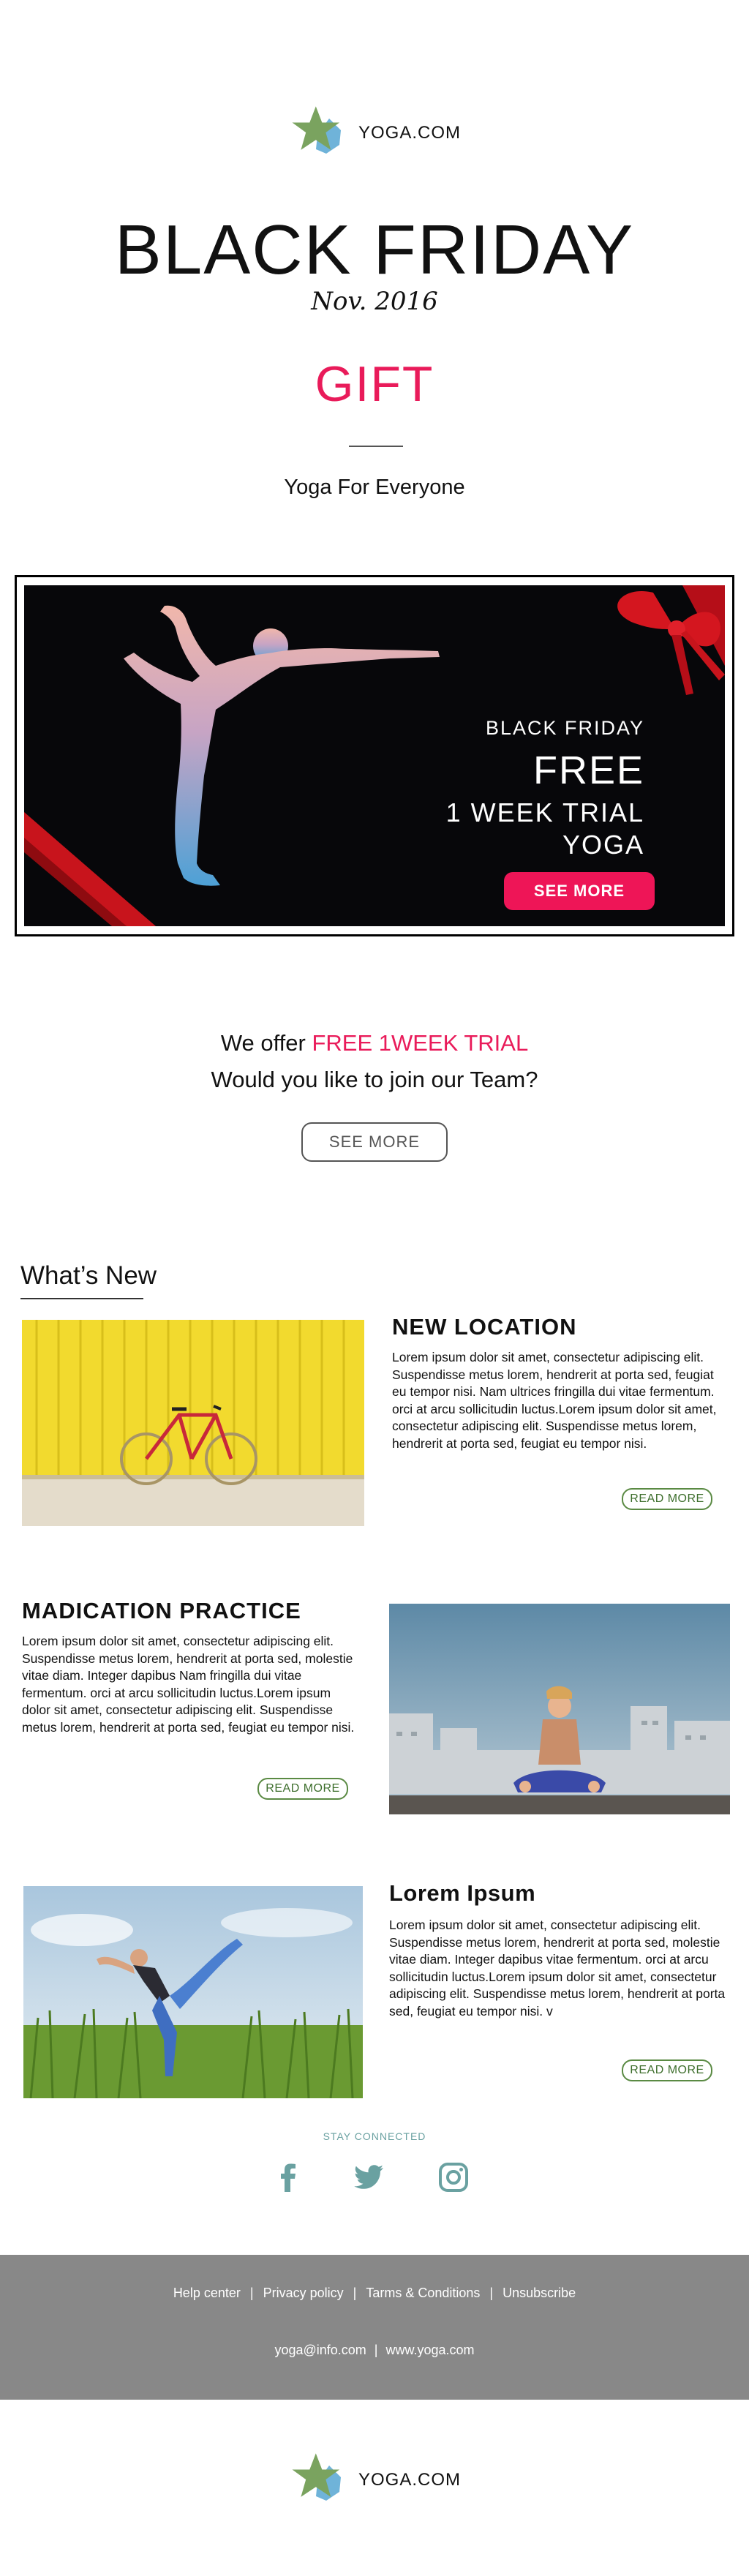 The width and height of the screenshot is (749, 2576). What do you see at coordinates (430, 2350) in the screenshot?
I see `footer-website-link: www.yoga.com` at bounding box center [430, 2350].